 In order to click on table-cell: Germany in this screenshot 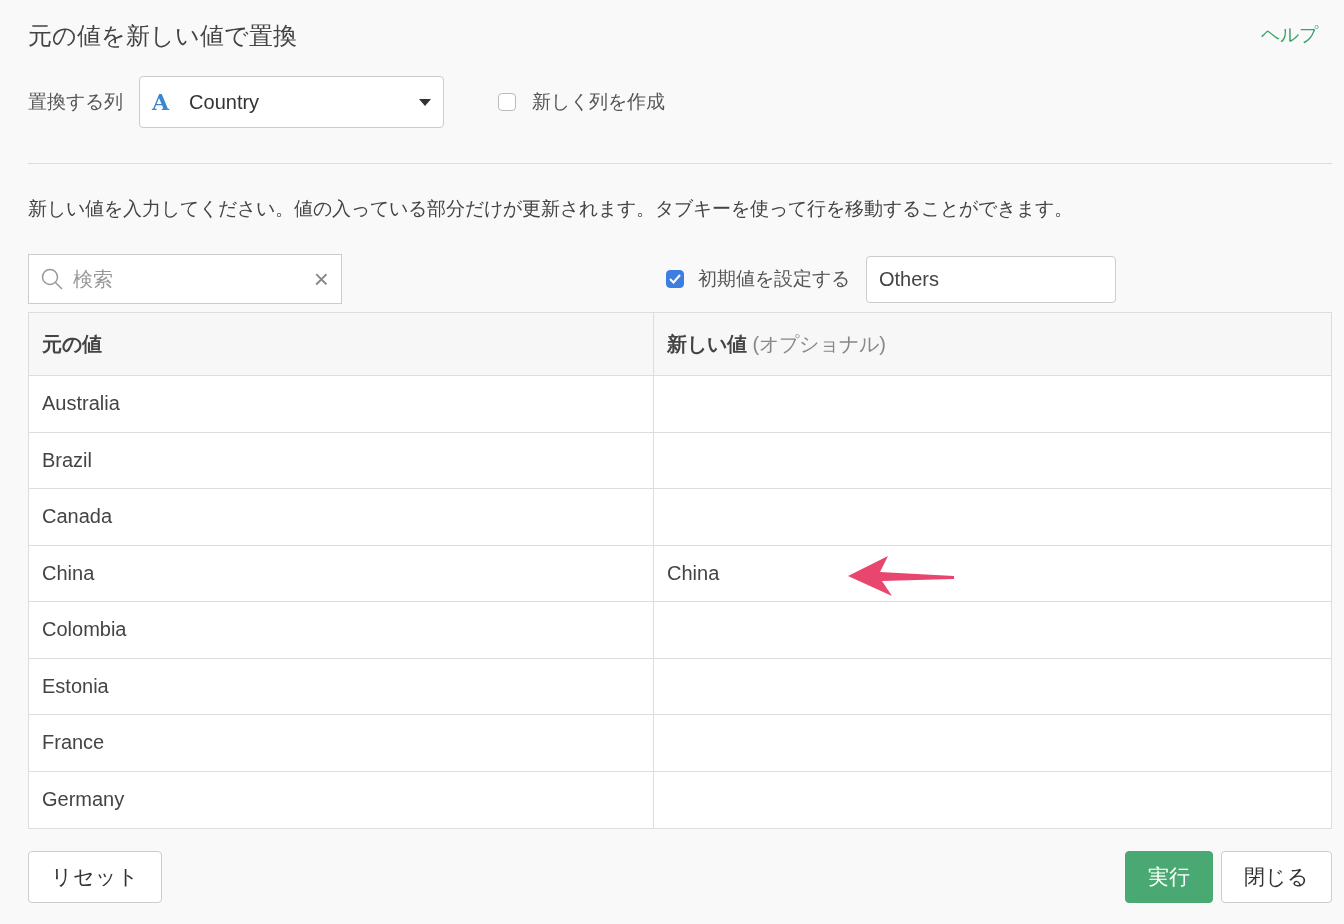, I will do `click(341, 799)`.